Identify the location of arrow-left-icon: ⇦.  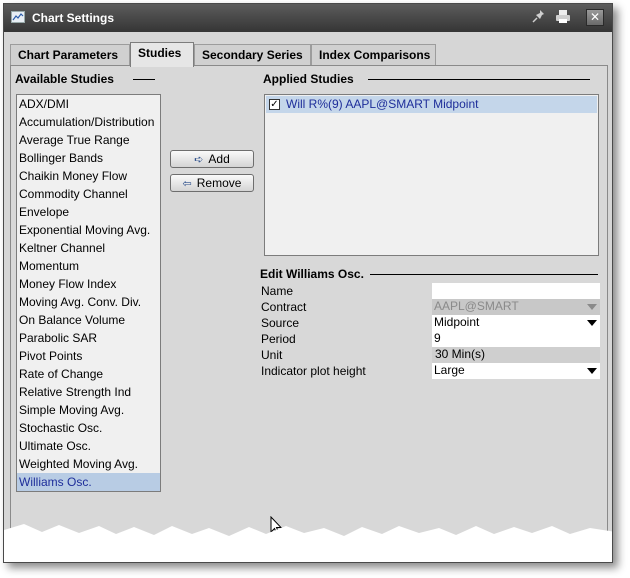
(187, 184).